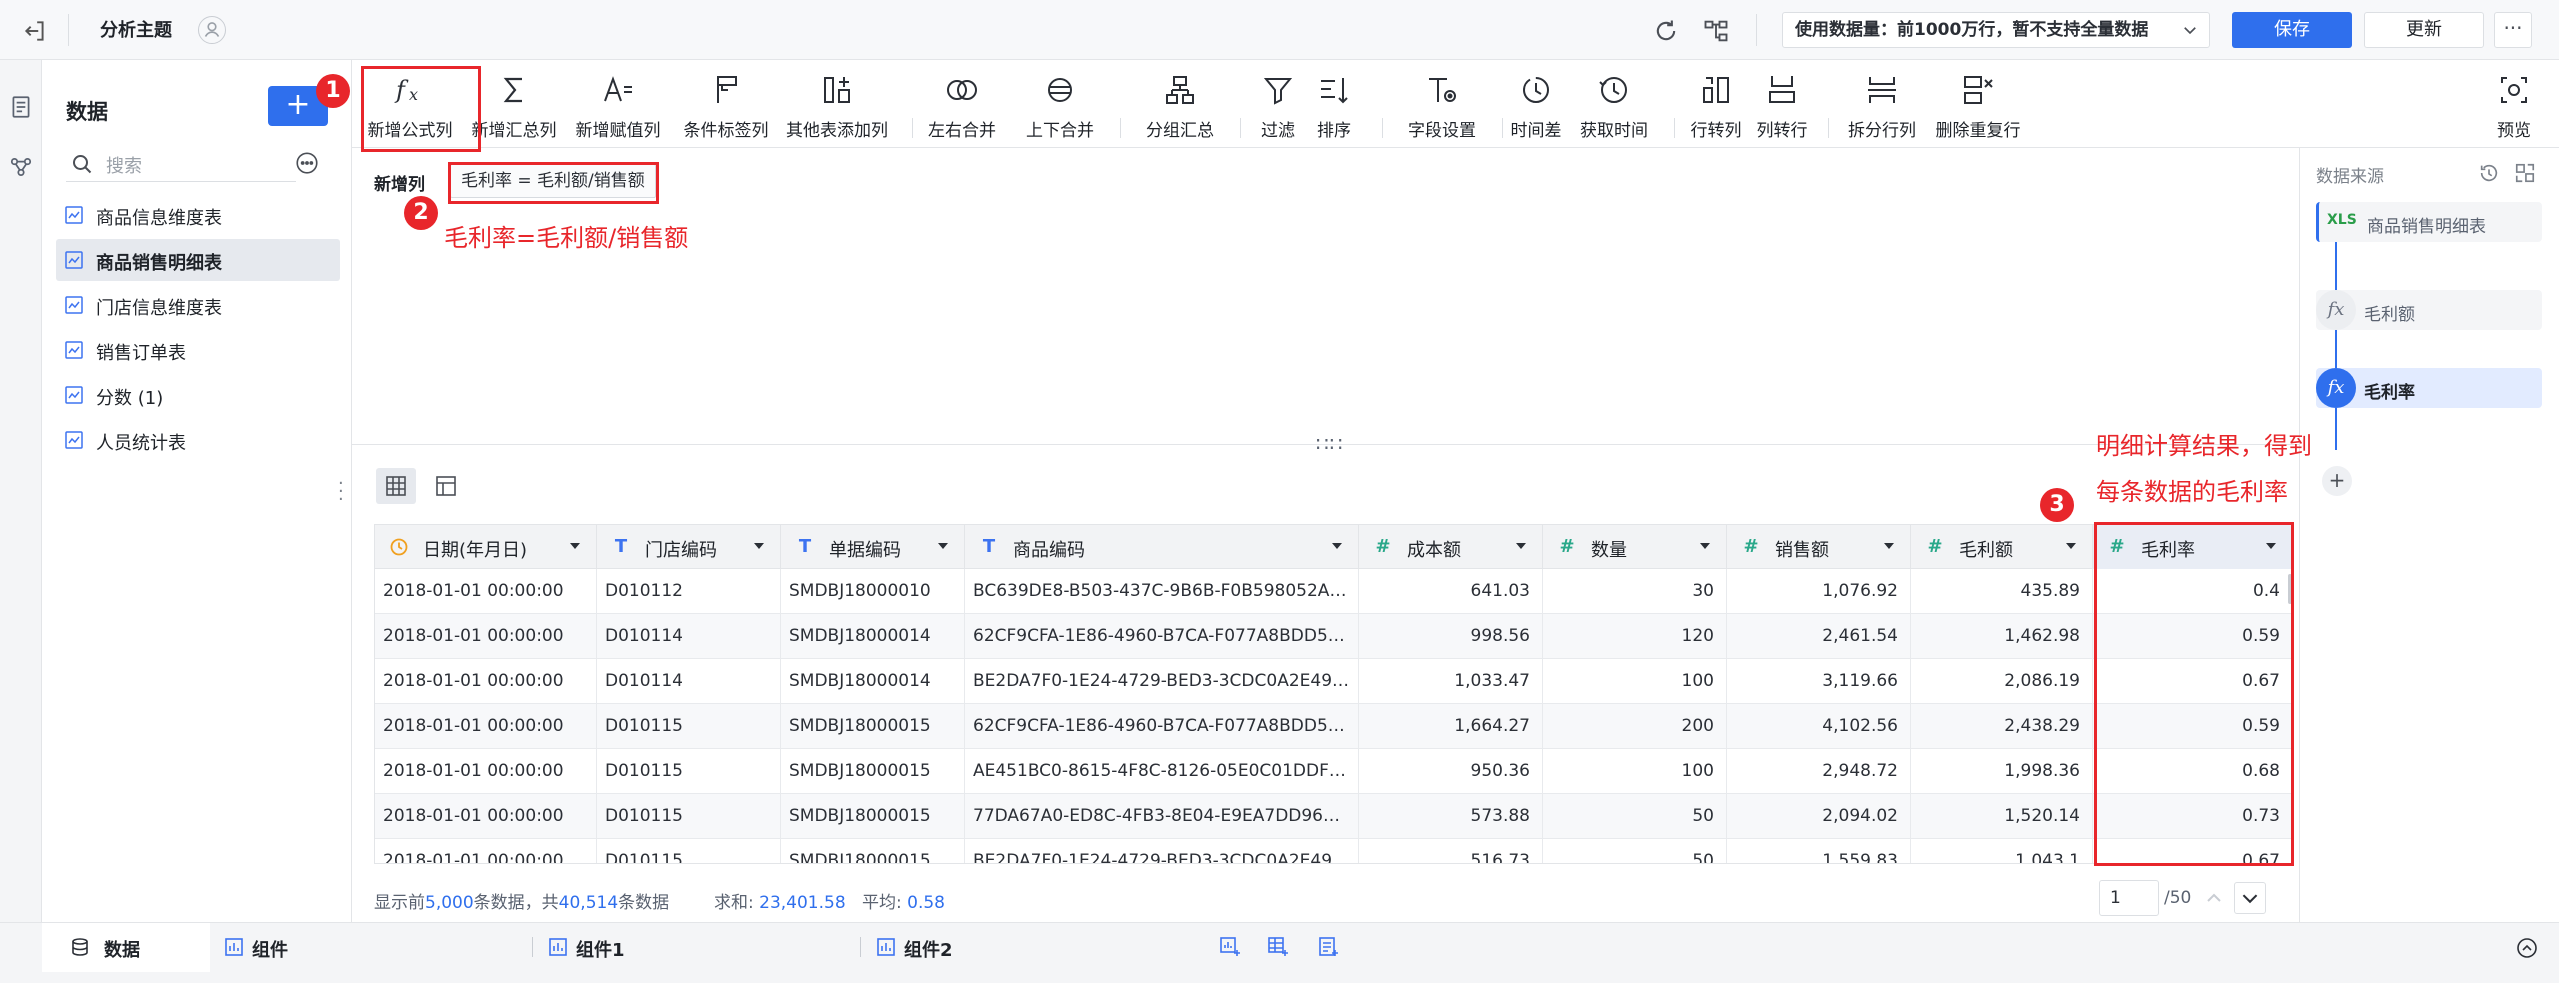  Describe the element at coordinates (2002, 816) in the screenshot. I see `table-cell: 1,520.14` at that location.